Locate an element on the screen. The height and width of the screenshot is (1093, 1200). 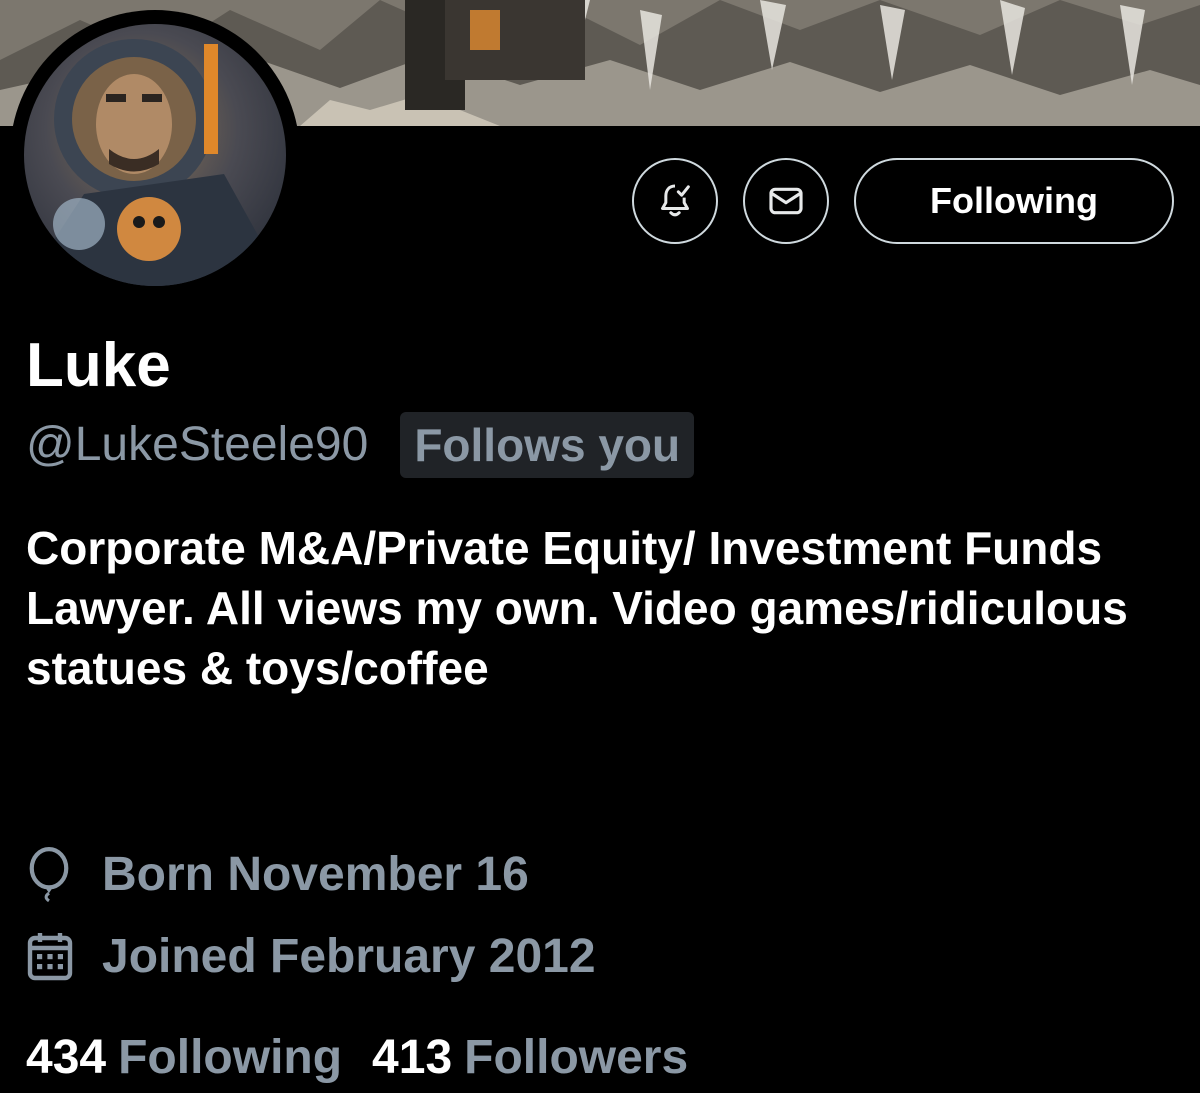
following-label: Following is located at coordinates (230, 1057).